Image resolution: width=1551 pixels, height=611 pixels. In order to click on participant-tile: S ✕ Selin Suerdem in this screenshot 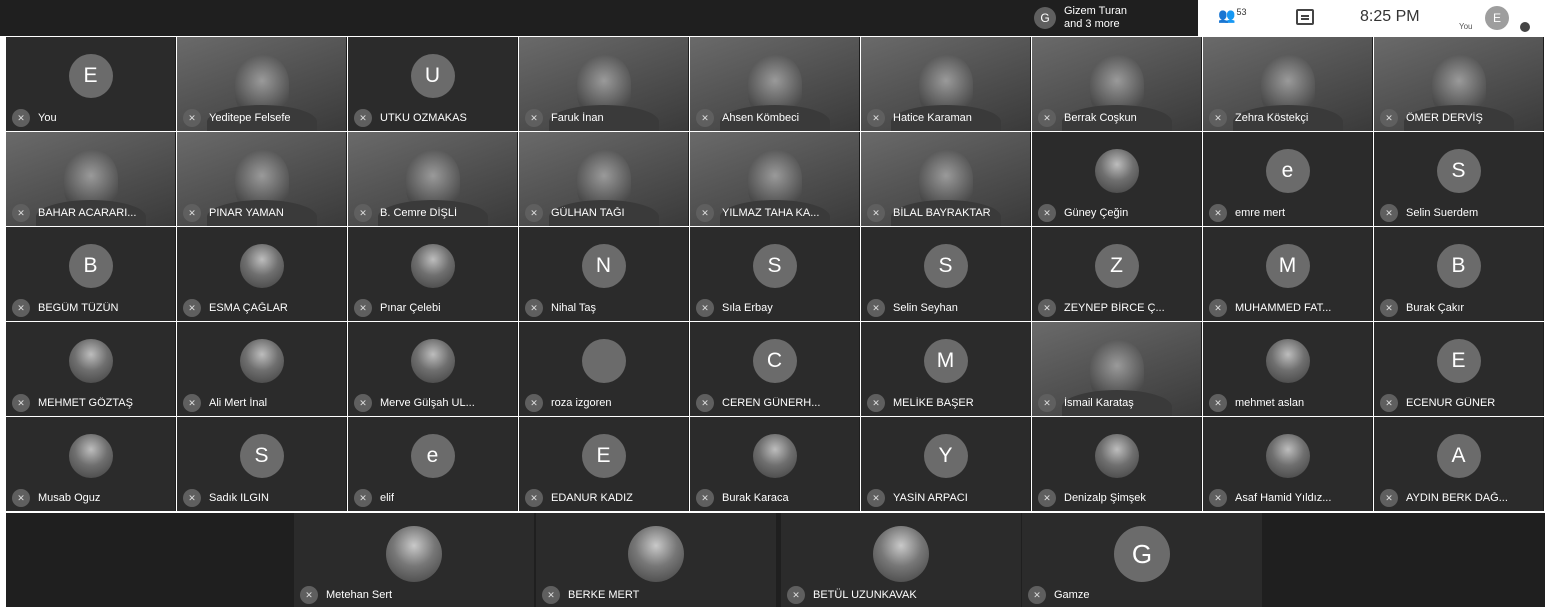, I will do `click(1459, 179)`.